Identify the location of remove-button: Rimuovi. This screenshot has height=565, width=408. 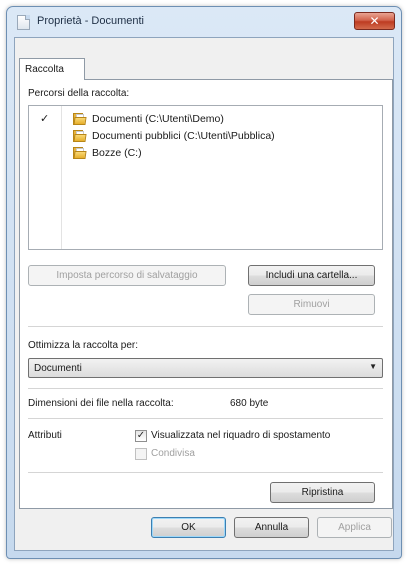
(311, 304).